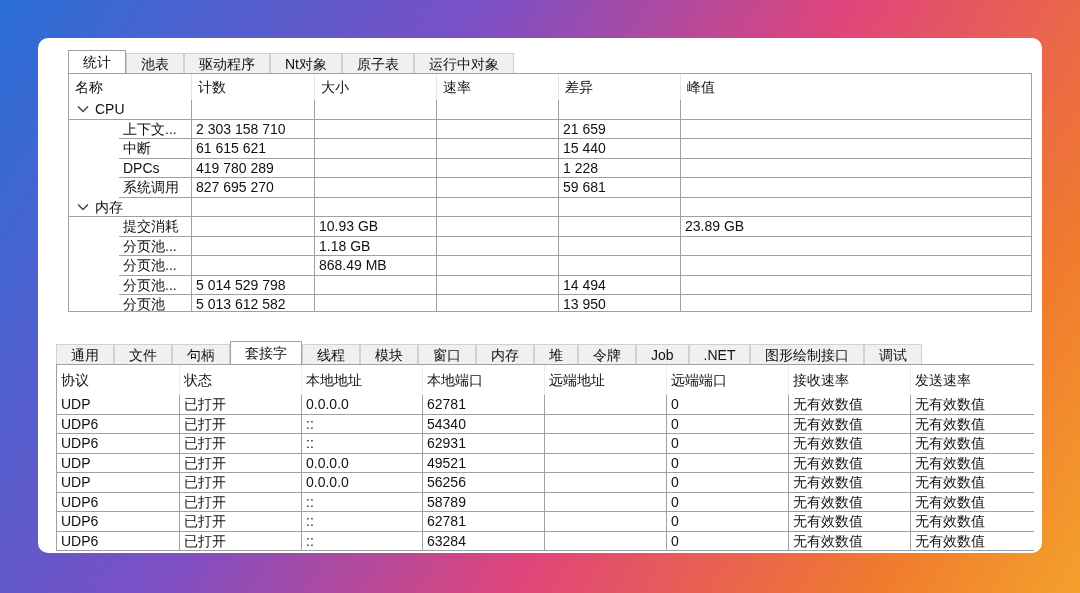 The height and width of the screenshot is (593, 1080). Describe the element at coordinates (252, 303) in the screenshot. I see `table-cell: 5 013 612 582` at that location.